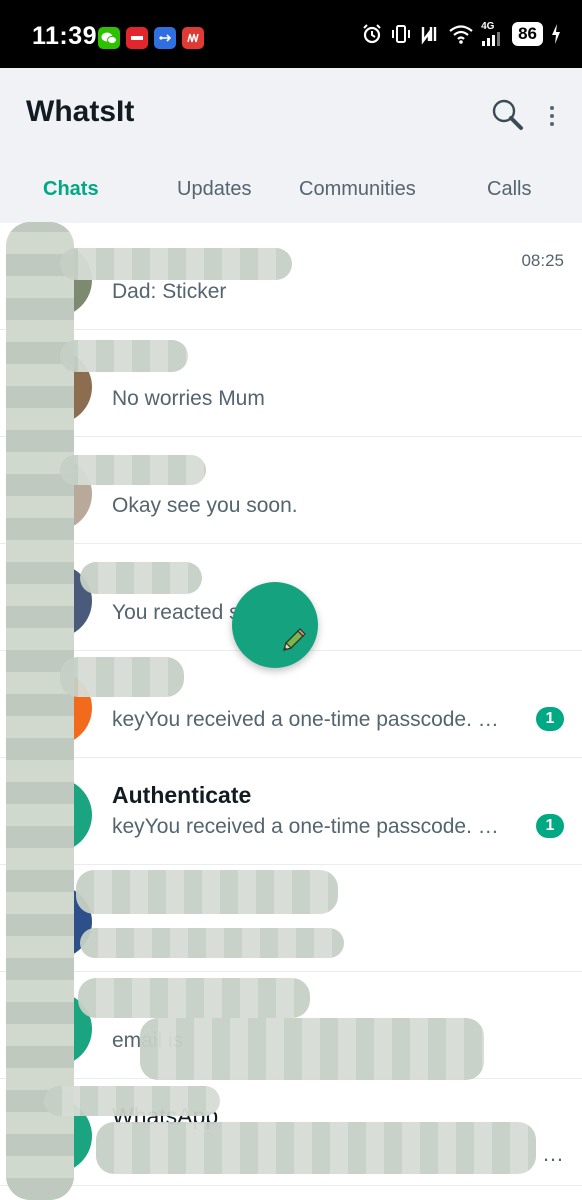 Image resolution: width=582 pixels, height=1200 pixels. Describe the element at coordinates (357, 189) in the screenshot. I see `tab-communities: Communities` at that location.